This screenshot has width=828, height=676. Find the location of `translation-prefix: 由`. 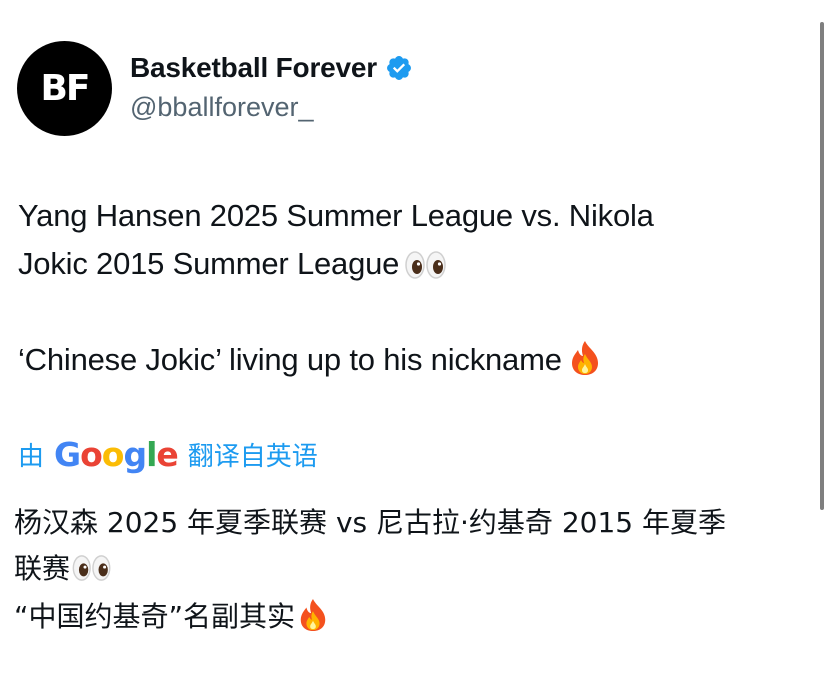

translation-prefix: 由 is located at coordinates (31, 455).